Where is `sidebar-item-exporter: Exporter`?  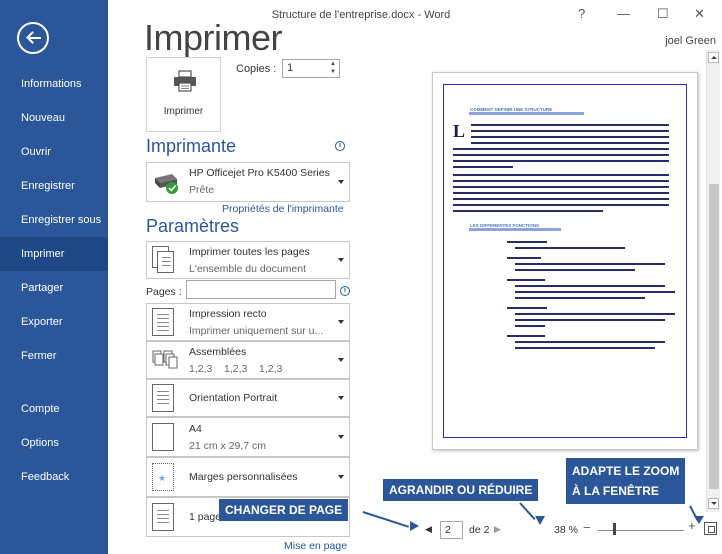
sidebar-item-exporter: Exporter is located at coordinates (54, 322).